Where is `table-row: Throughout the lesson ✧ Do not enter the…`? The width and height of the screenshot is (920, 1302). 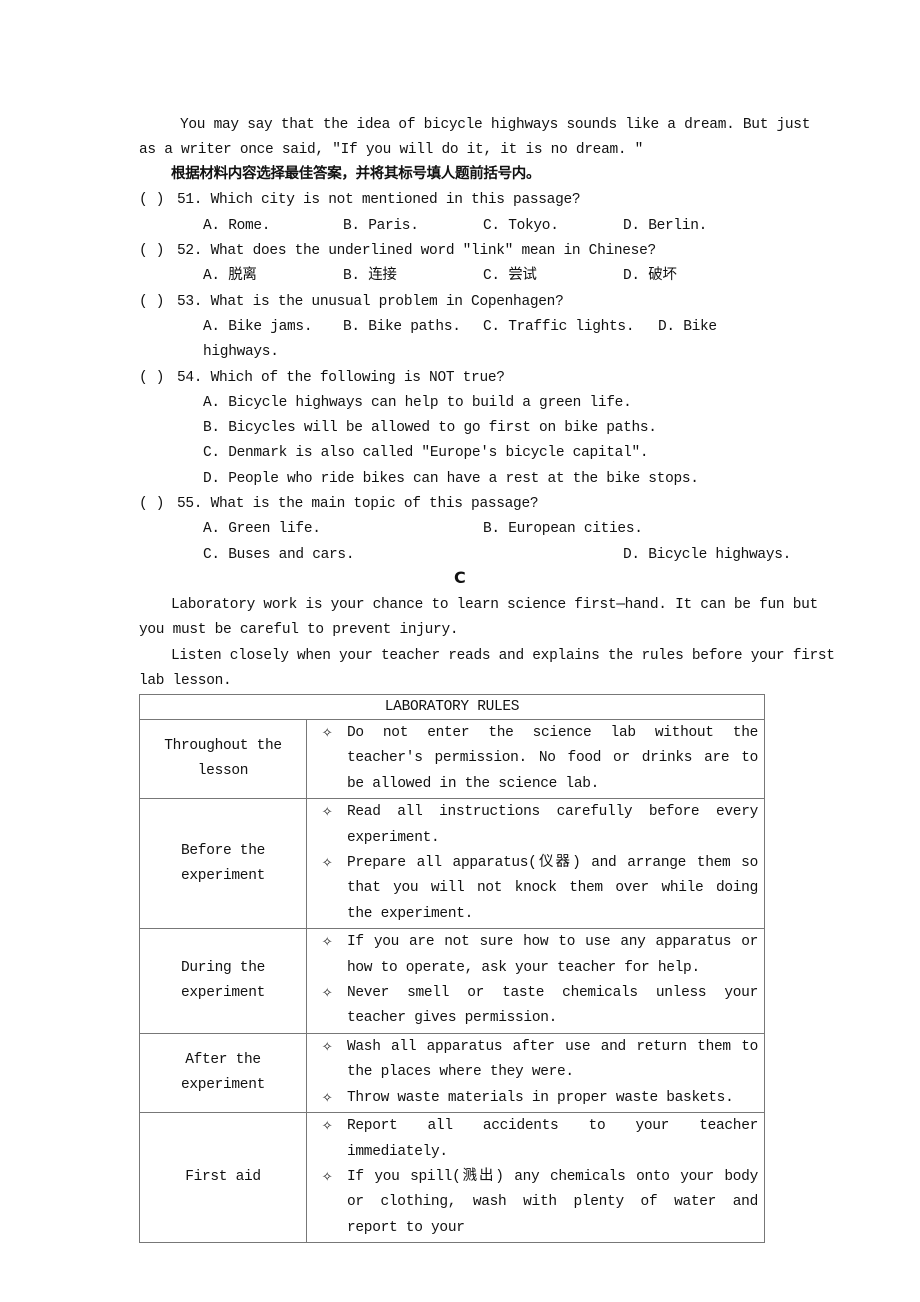 table-row: Throughout the lesson ✧ Do not enter the… is located at coordinates (452, 759).